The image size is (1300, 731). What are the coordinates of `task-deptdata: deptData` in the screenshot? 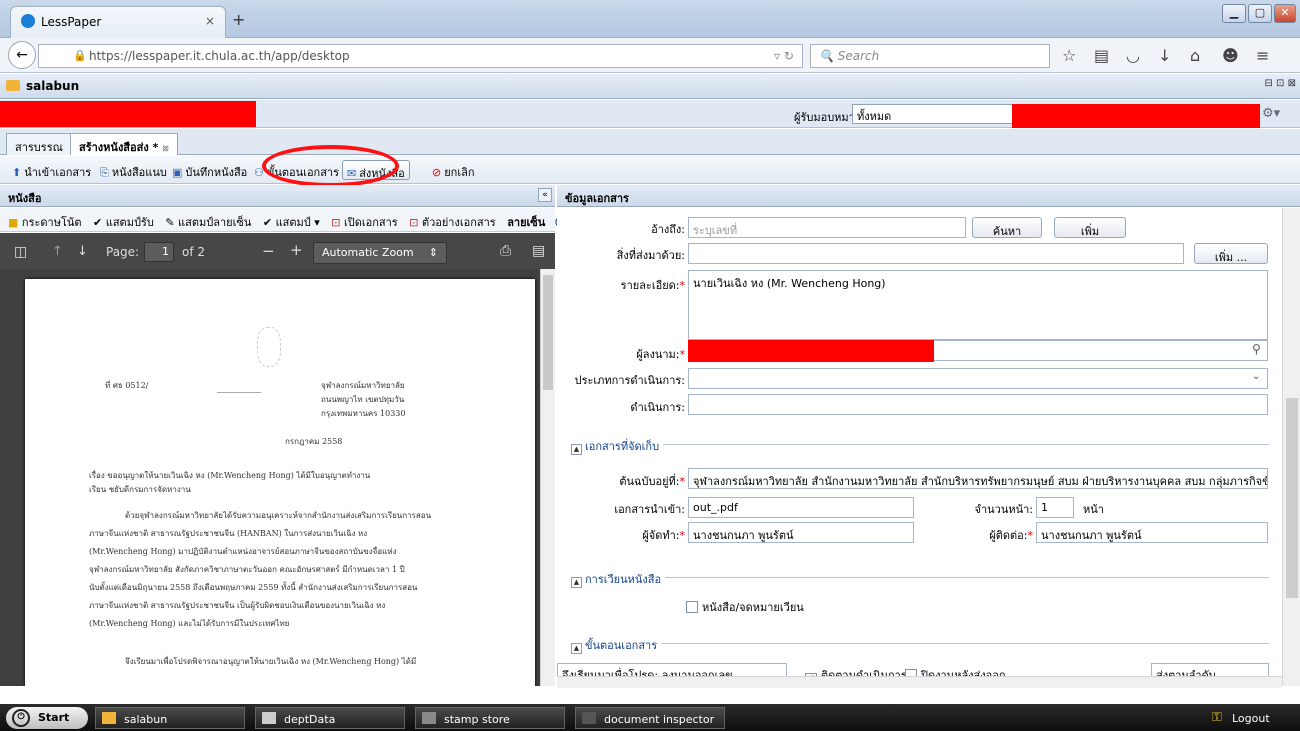 It's located at (330, 718).